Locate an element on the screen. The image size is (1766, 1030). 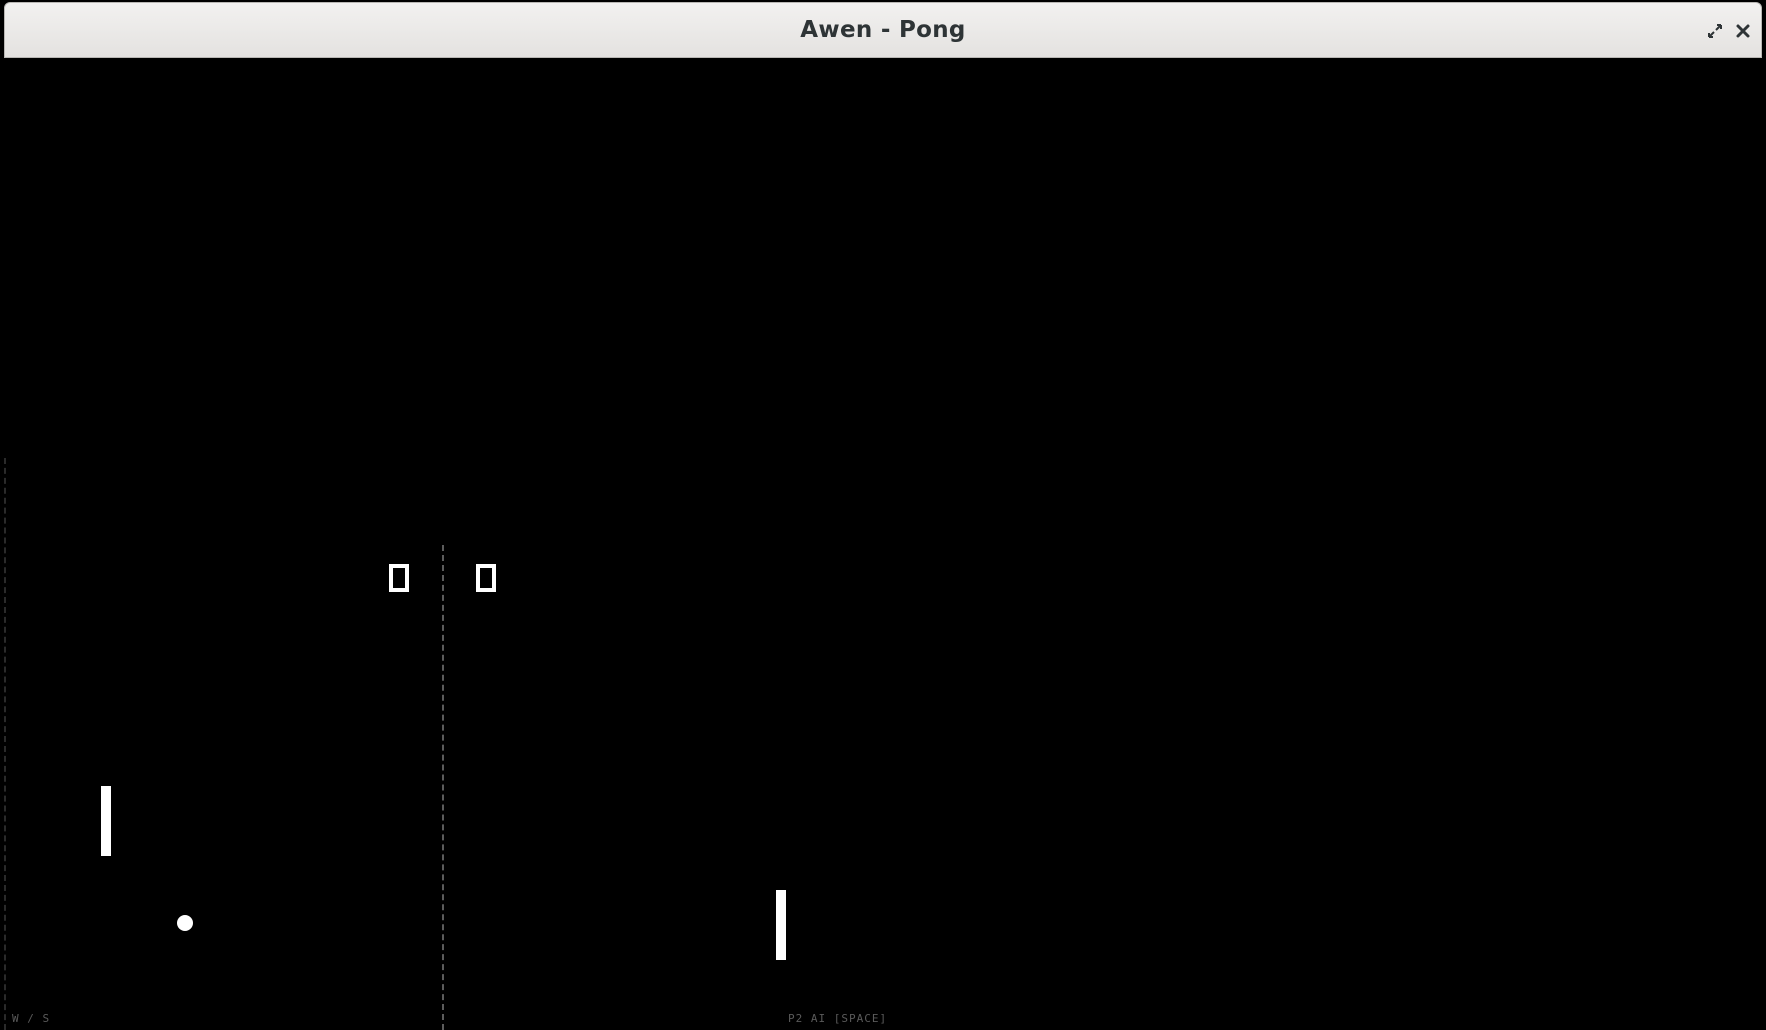
player1-controls-hint: W / S is located at coordinates (31, 1018).